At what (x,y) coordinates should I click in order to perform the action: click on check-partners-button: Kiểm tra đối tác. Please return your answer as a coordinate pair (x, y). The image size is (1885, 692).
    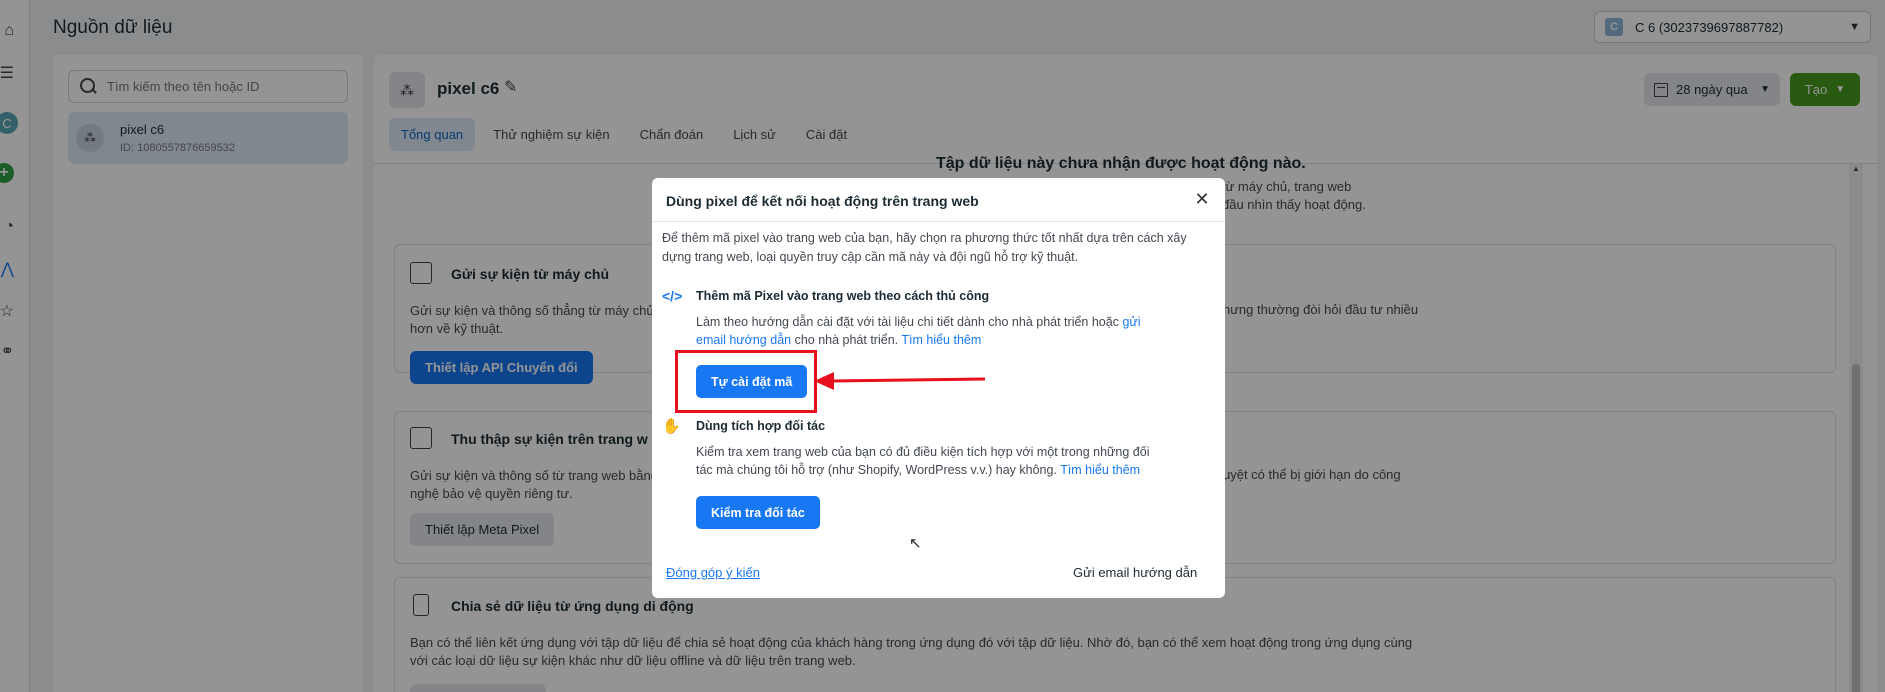
    Looking at the image, I should click on (758, 512).